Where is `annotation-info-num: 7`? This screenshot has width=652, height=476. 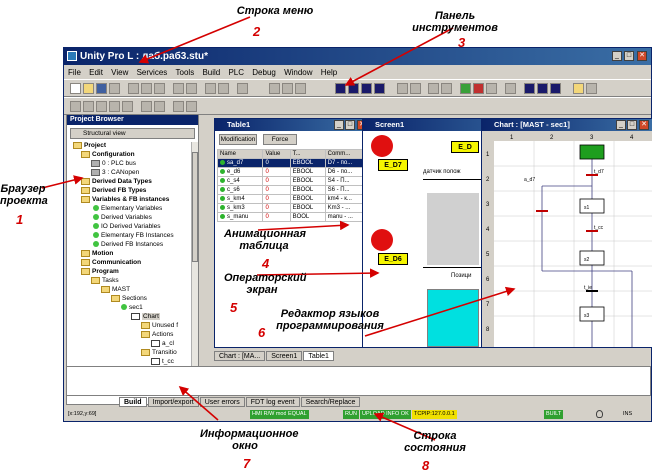 annotation-info-num: 7 is located at coordinates (247, 463).